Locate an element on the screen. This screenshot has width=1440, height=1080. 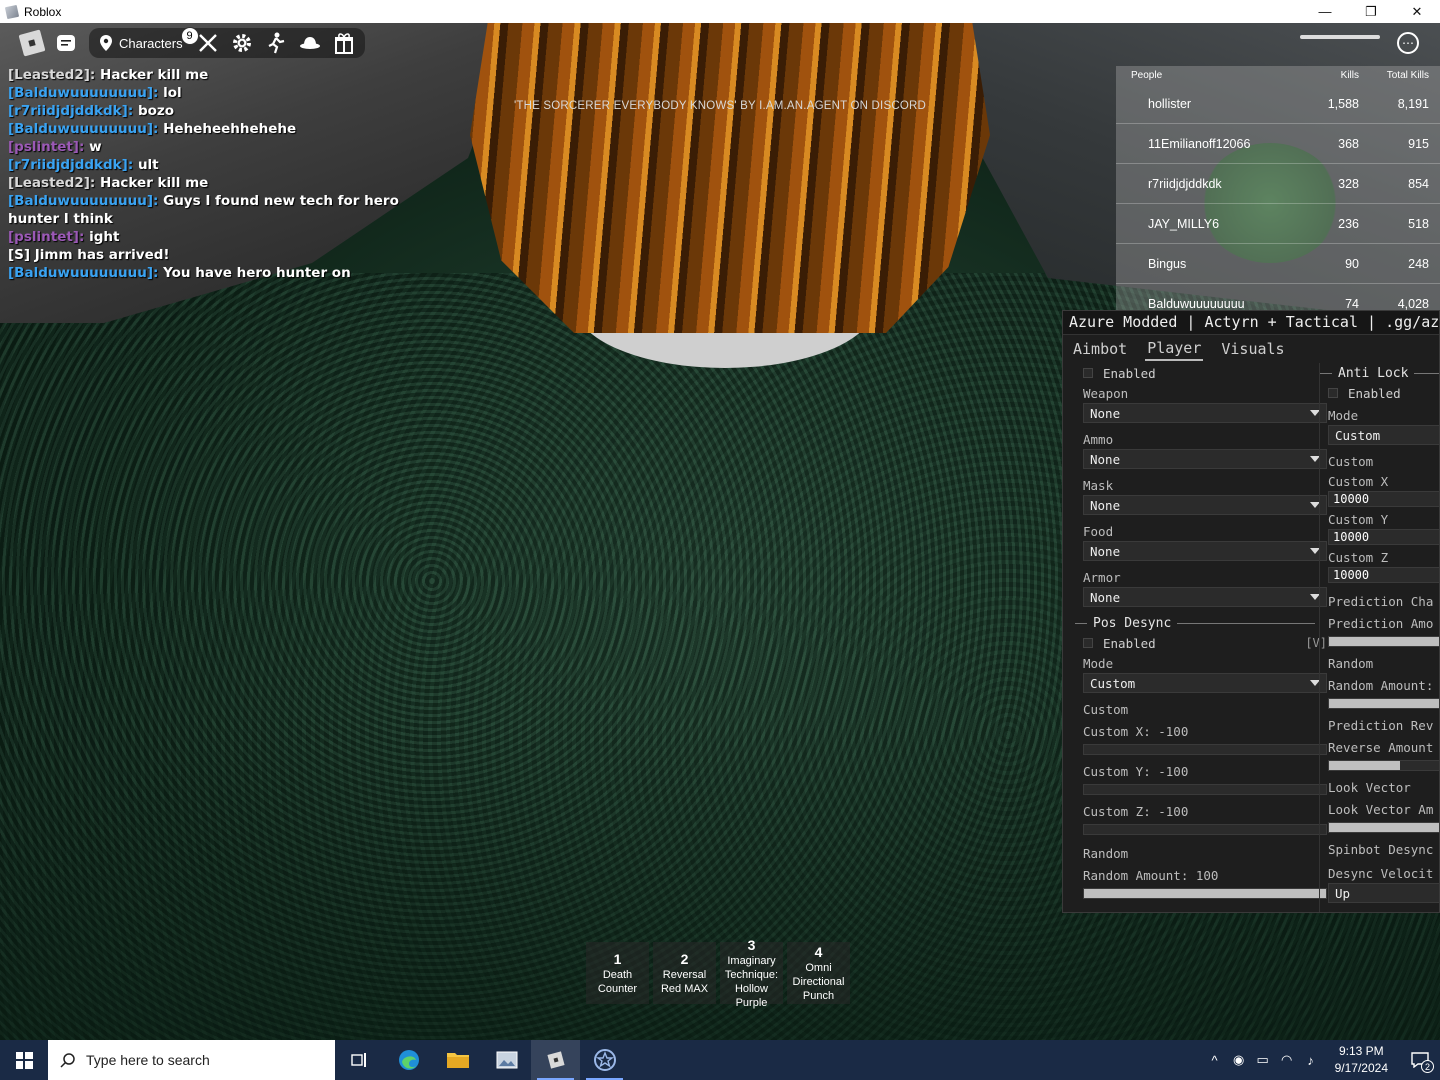
mask-label: Mask is located at coordinates (1098, 485).